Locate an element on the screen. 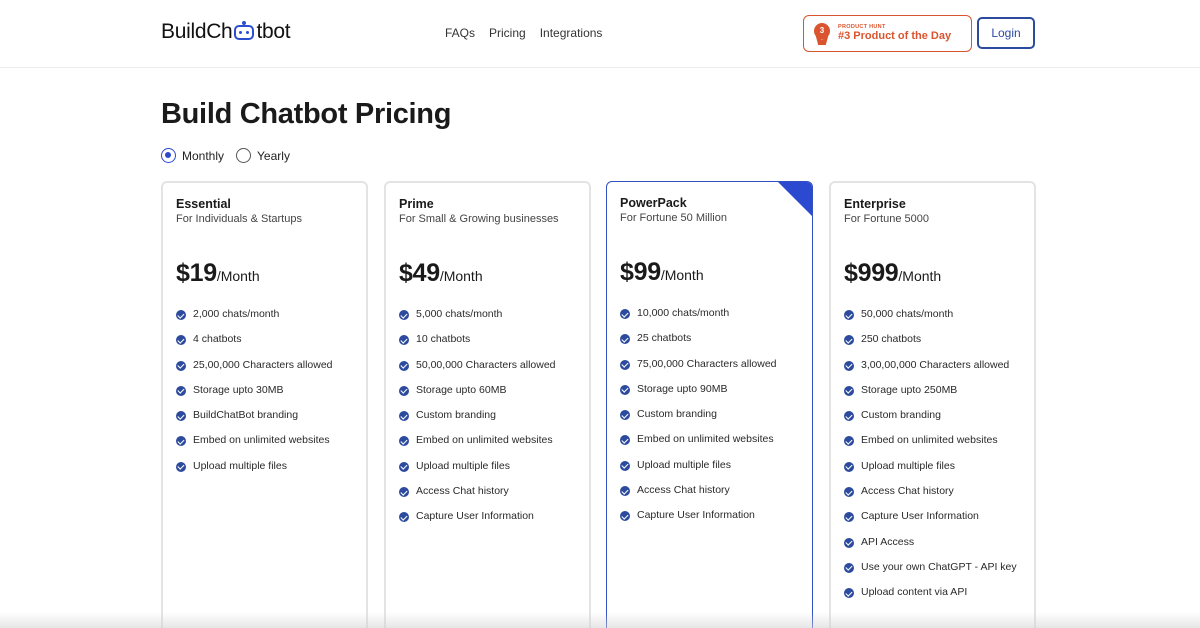 The width and height of the screenshot is (1200, 628). feature-item: 25,00,000 Characters allowed is located at coordinates (266, 370).